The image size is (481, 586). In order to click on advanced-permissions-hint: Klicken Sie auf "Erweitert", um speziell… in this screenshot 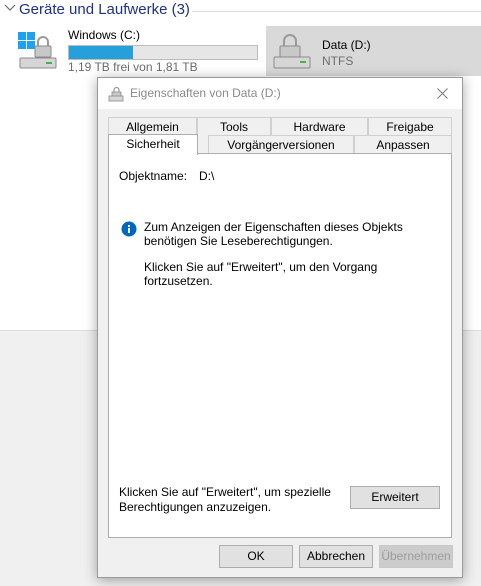, I will do `click(225, 499)`.